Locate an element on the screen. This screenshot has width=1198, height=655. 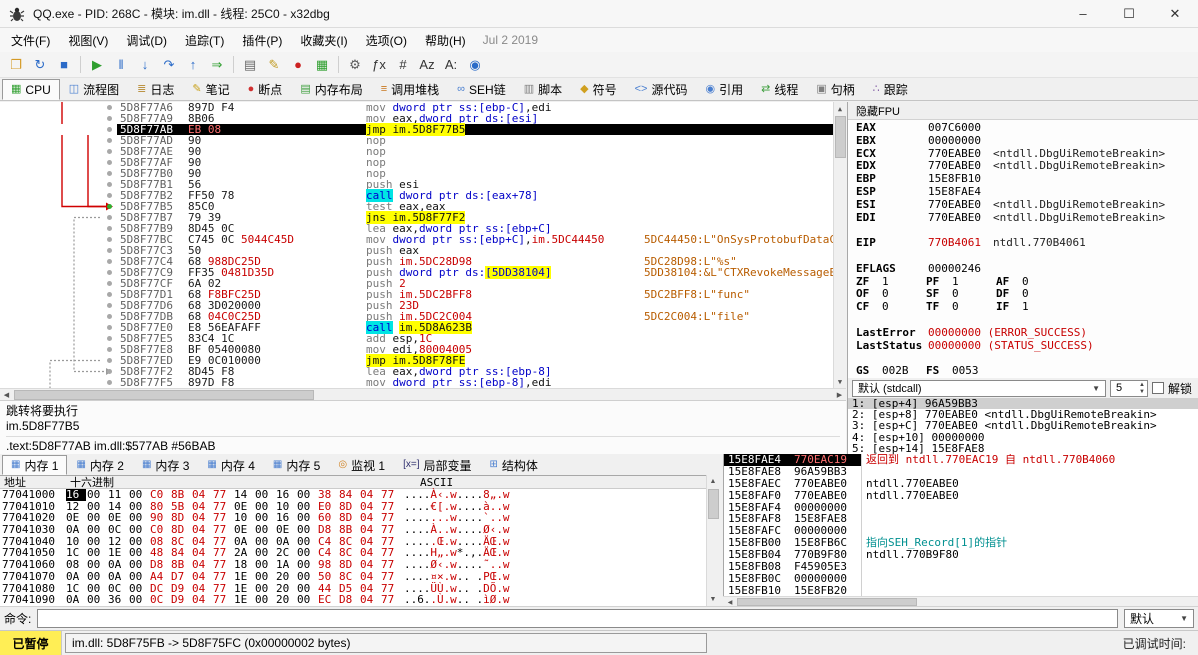
tab-memory-5: ▦ 内存 5 is located at coordinates (296, 465).